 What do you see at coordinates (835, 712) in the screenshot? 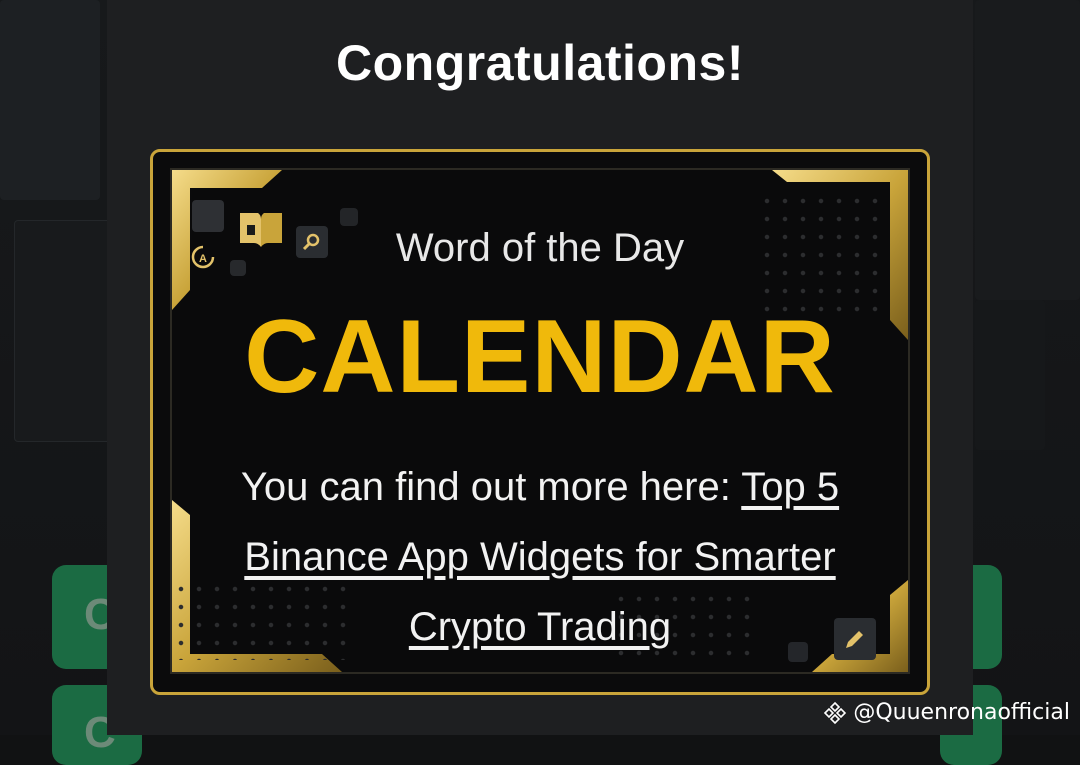
I see `binance-logo-icon` at bounding box center [835, 712].